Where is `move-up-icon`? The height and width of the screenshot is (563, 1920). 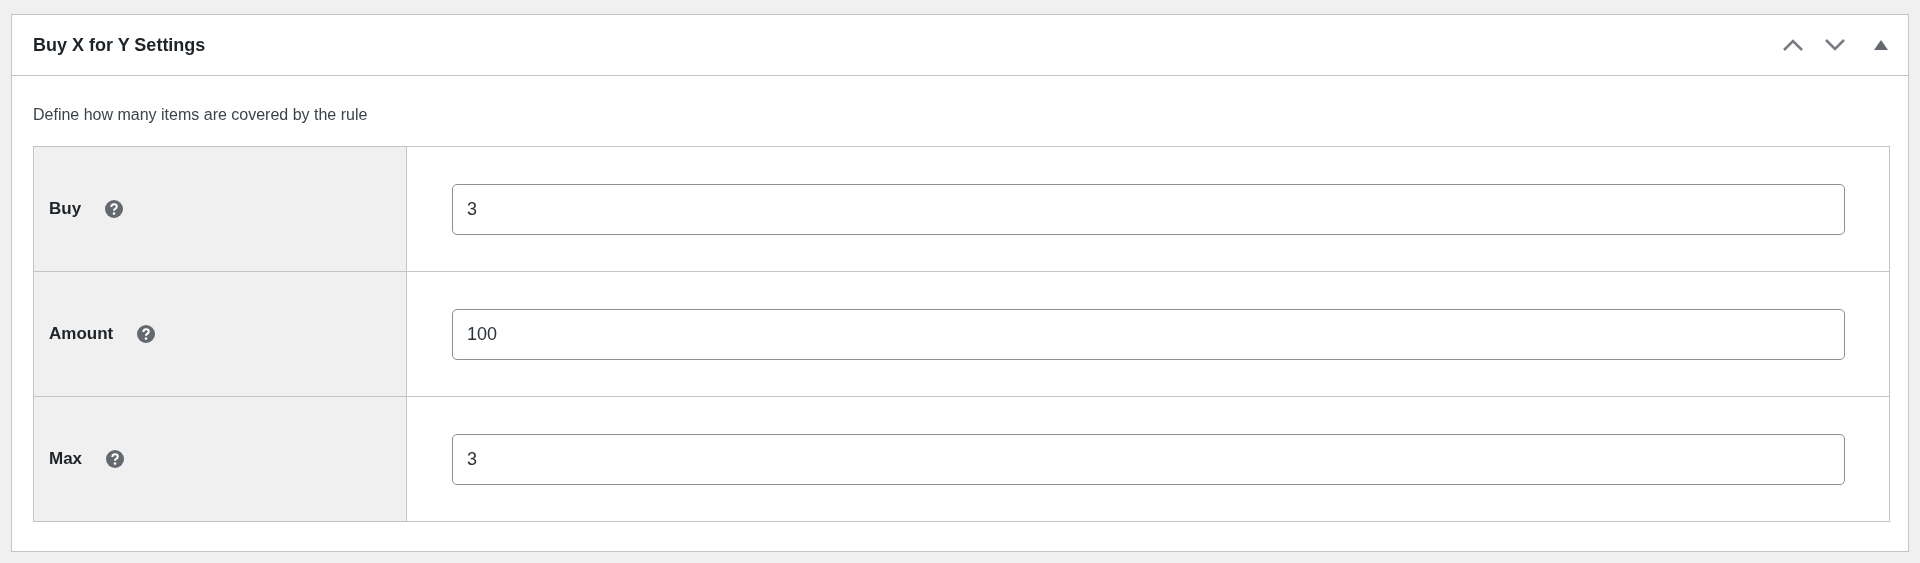
move-up-icon is located at coordinates (1793, 45).